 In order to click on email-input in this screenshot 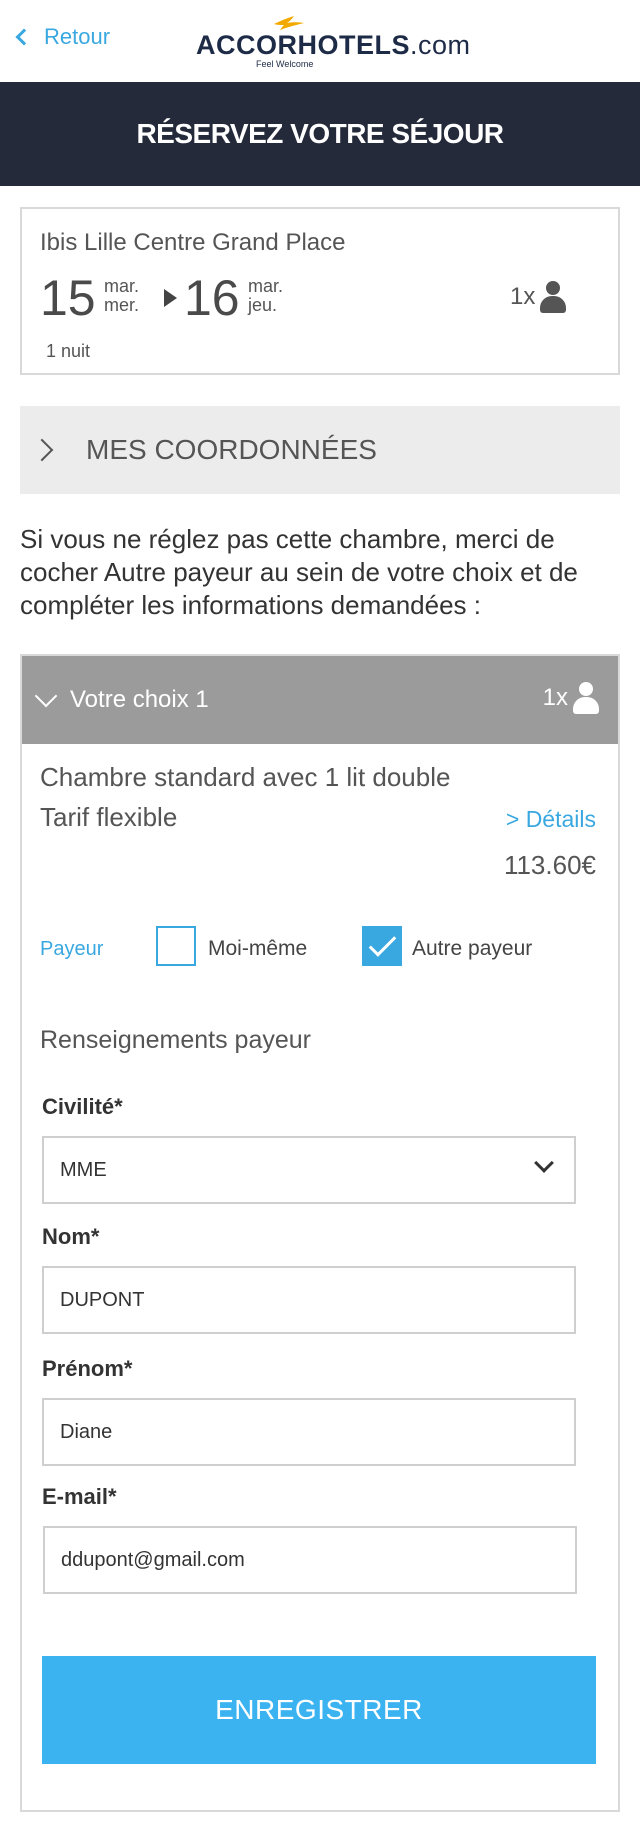, I will do `click(310, 1560)`.